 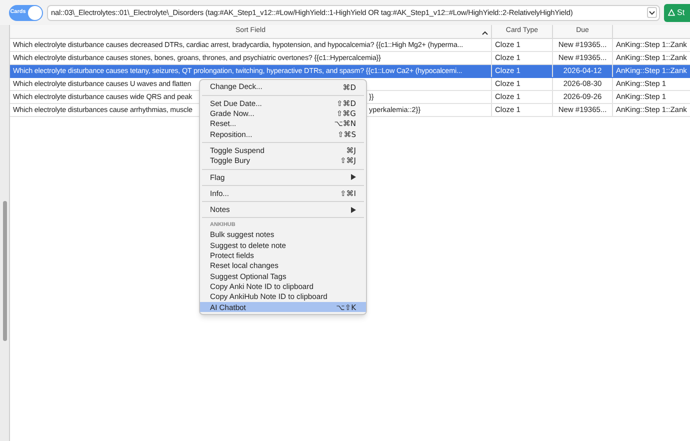 I want to click on dropdown-icon, so click(x=652, y=12).